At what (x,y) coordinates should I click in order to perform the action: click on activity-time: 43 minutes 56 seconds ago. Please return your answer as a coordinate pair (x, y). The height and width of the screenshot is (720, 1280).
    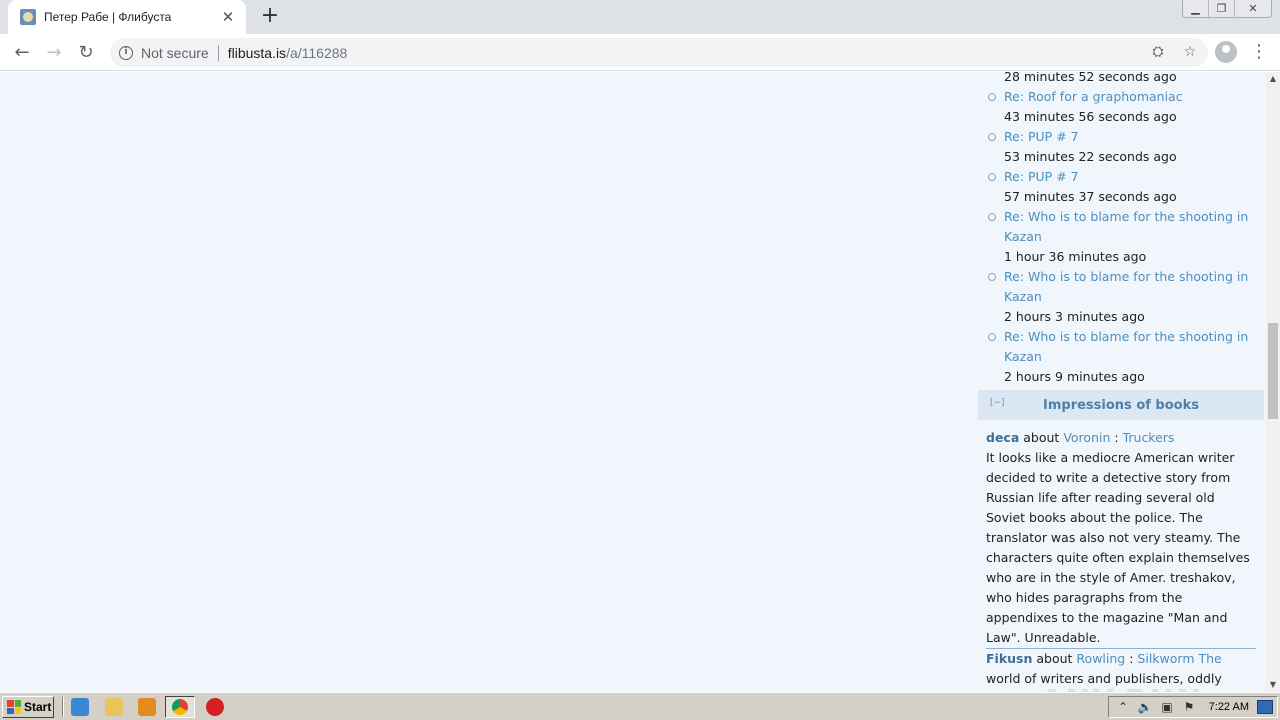
    Looking at the image, I should click on (1090, 116).